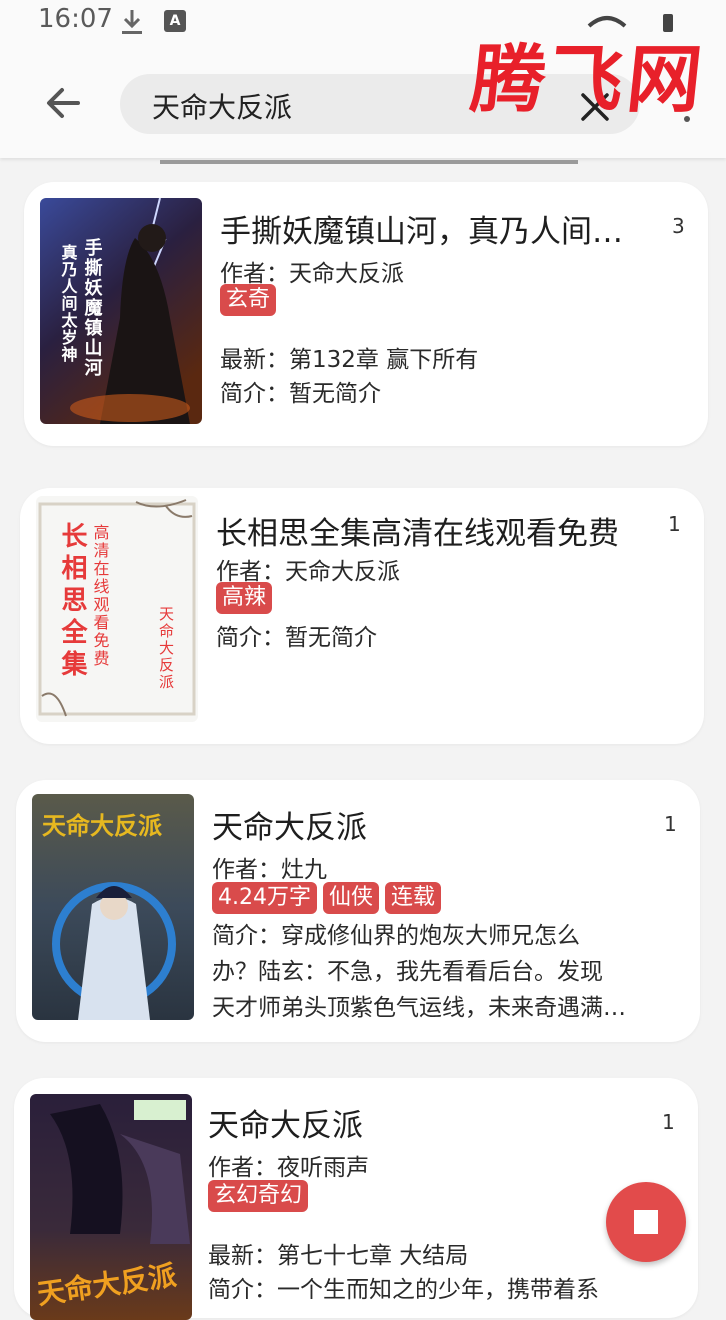 Image resolution: width=726 pixels, height=1320 pixels. I want to click on watermark-logo: 腾飞网, so click(594, 71).